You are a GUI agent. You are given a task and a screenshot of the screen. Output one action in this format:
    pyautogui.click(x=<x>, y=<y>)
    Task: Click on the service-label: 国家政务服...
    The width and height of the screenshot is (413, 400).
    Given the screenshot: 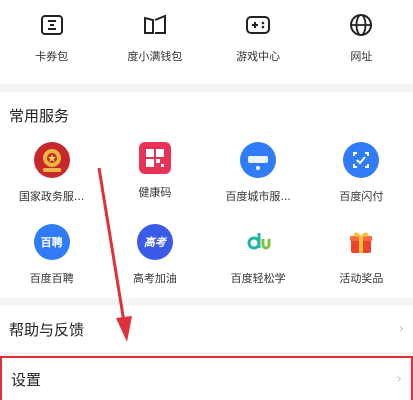 What is the action you would take?
    pyautogui.click(x=51, y=196)
    